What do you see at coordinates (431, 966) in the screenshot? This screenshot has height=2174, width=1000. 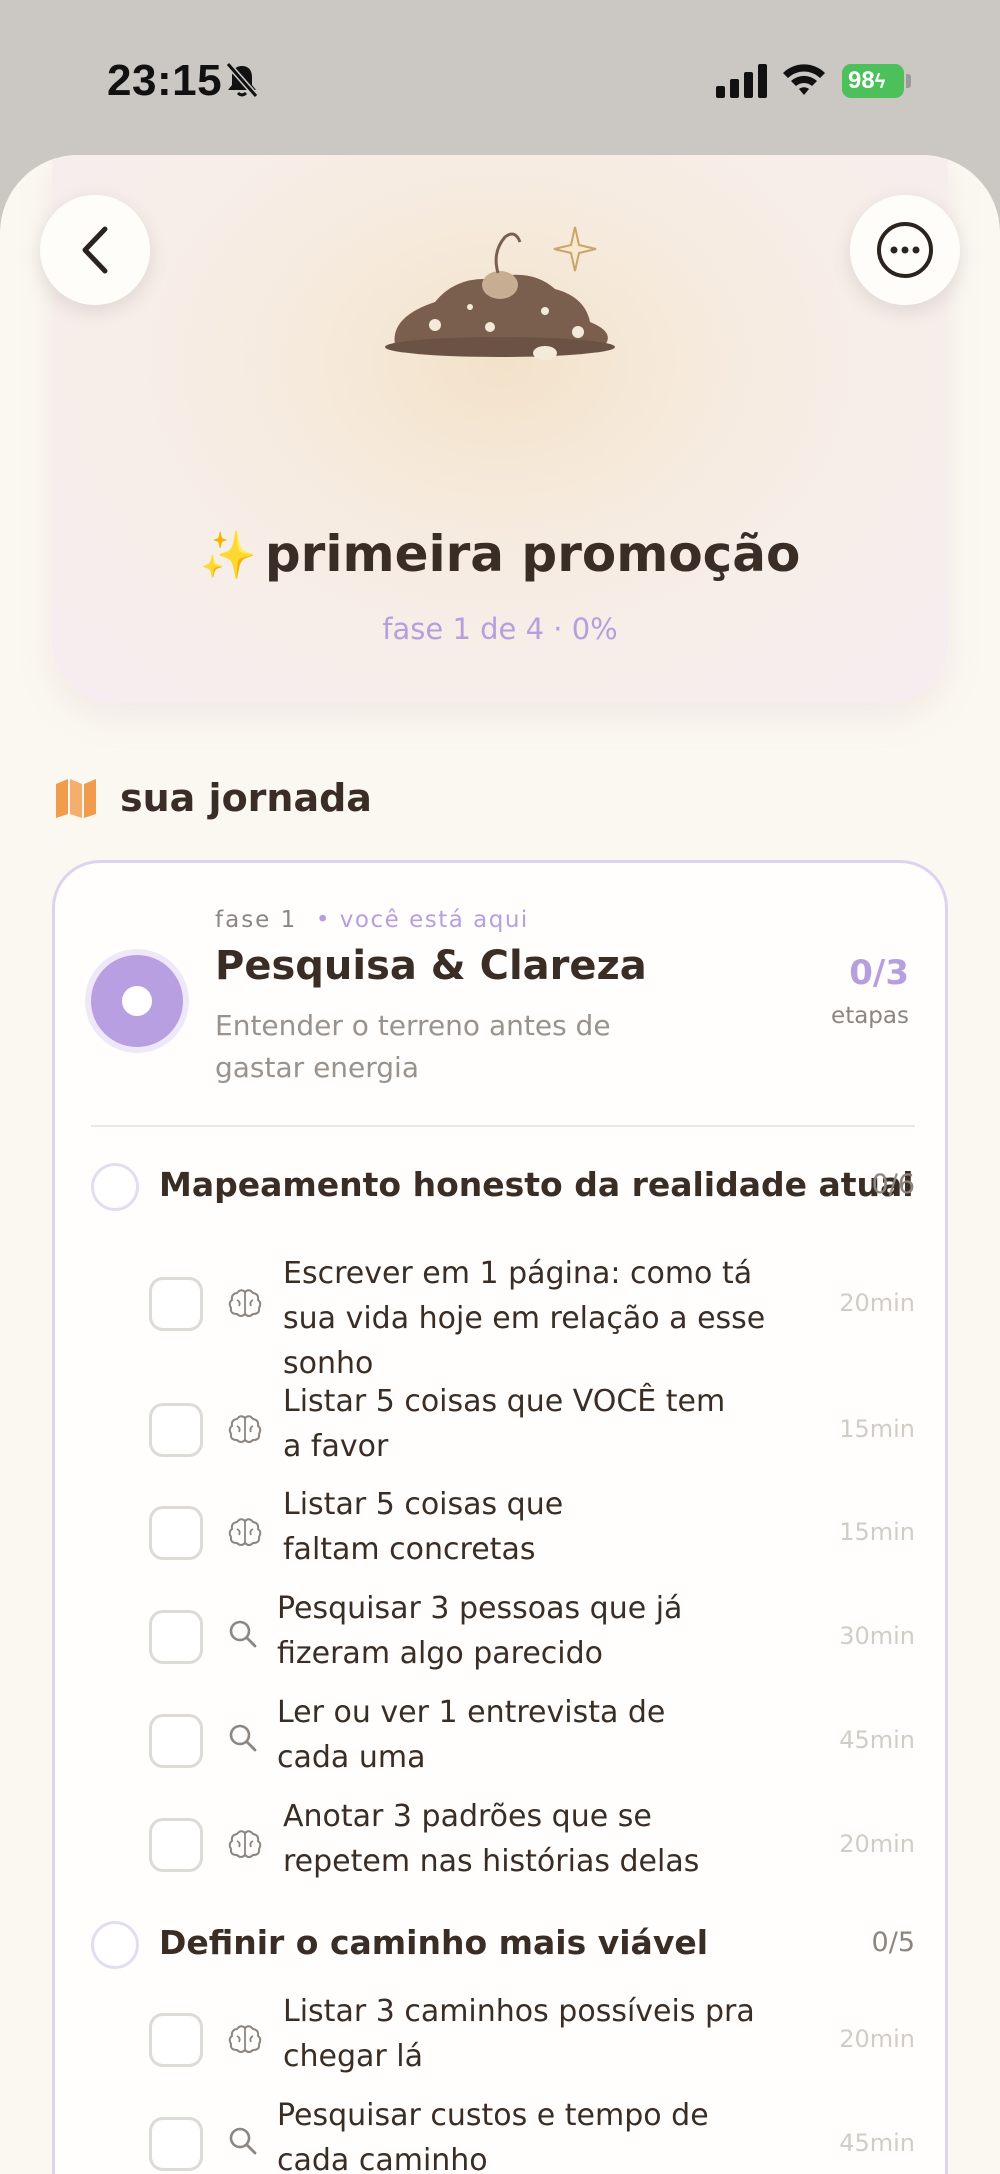 I see `phase-title: Pesquisa & Clareza` at bounding box center [431, 966].